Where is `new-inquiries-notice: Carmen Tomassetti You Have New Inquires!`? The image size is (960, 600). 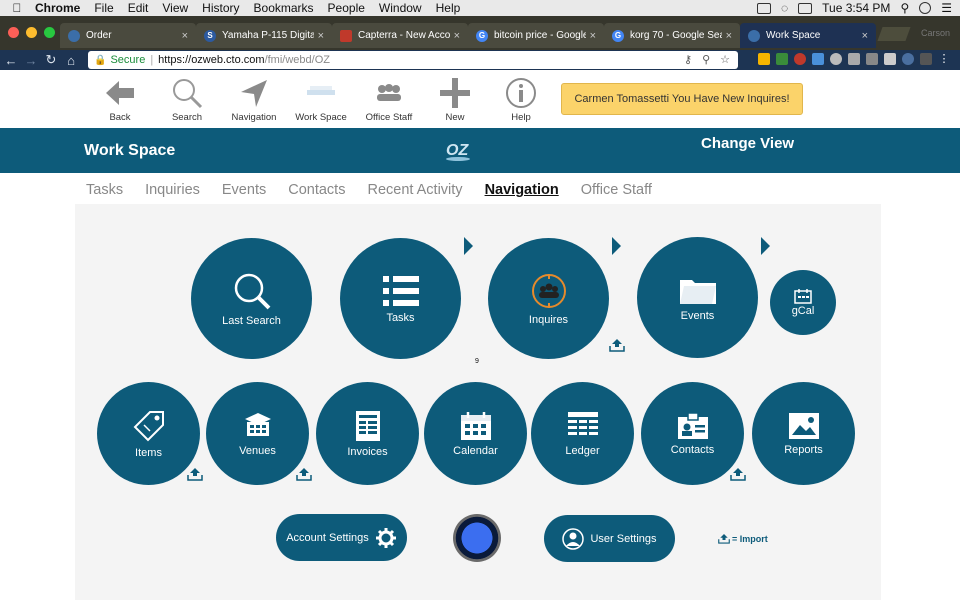
new-inquiries-notice: Carmen Tomassetti You Have New Inquires! is located at coordinates (682, 99).